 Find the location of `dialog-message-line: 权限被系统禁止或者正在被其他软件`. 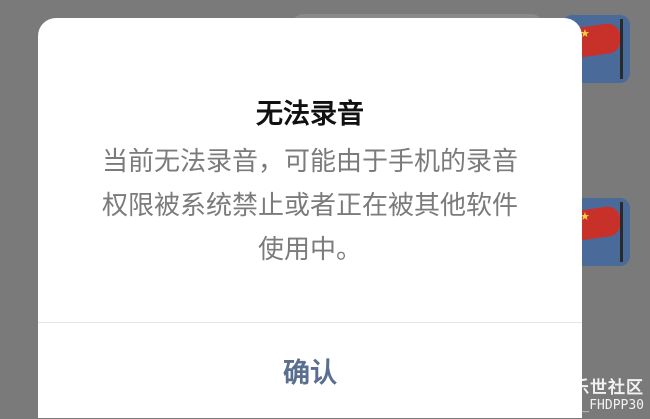

dialog-message-line: 权限被系统禁止或者正在被其他软件 is located at coordinates (309, 206).